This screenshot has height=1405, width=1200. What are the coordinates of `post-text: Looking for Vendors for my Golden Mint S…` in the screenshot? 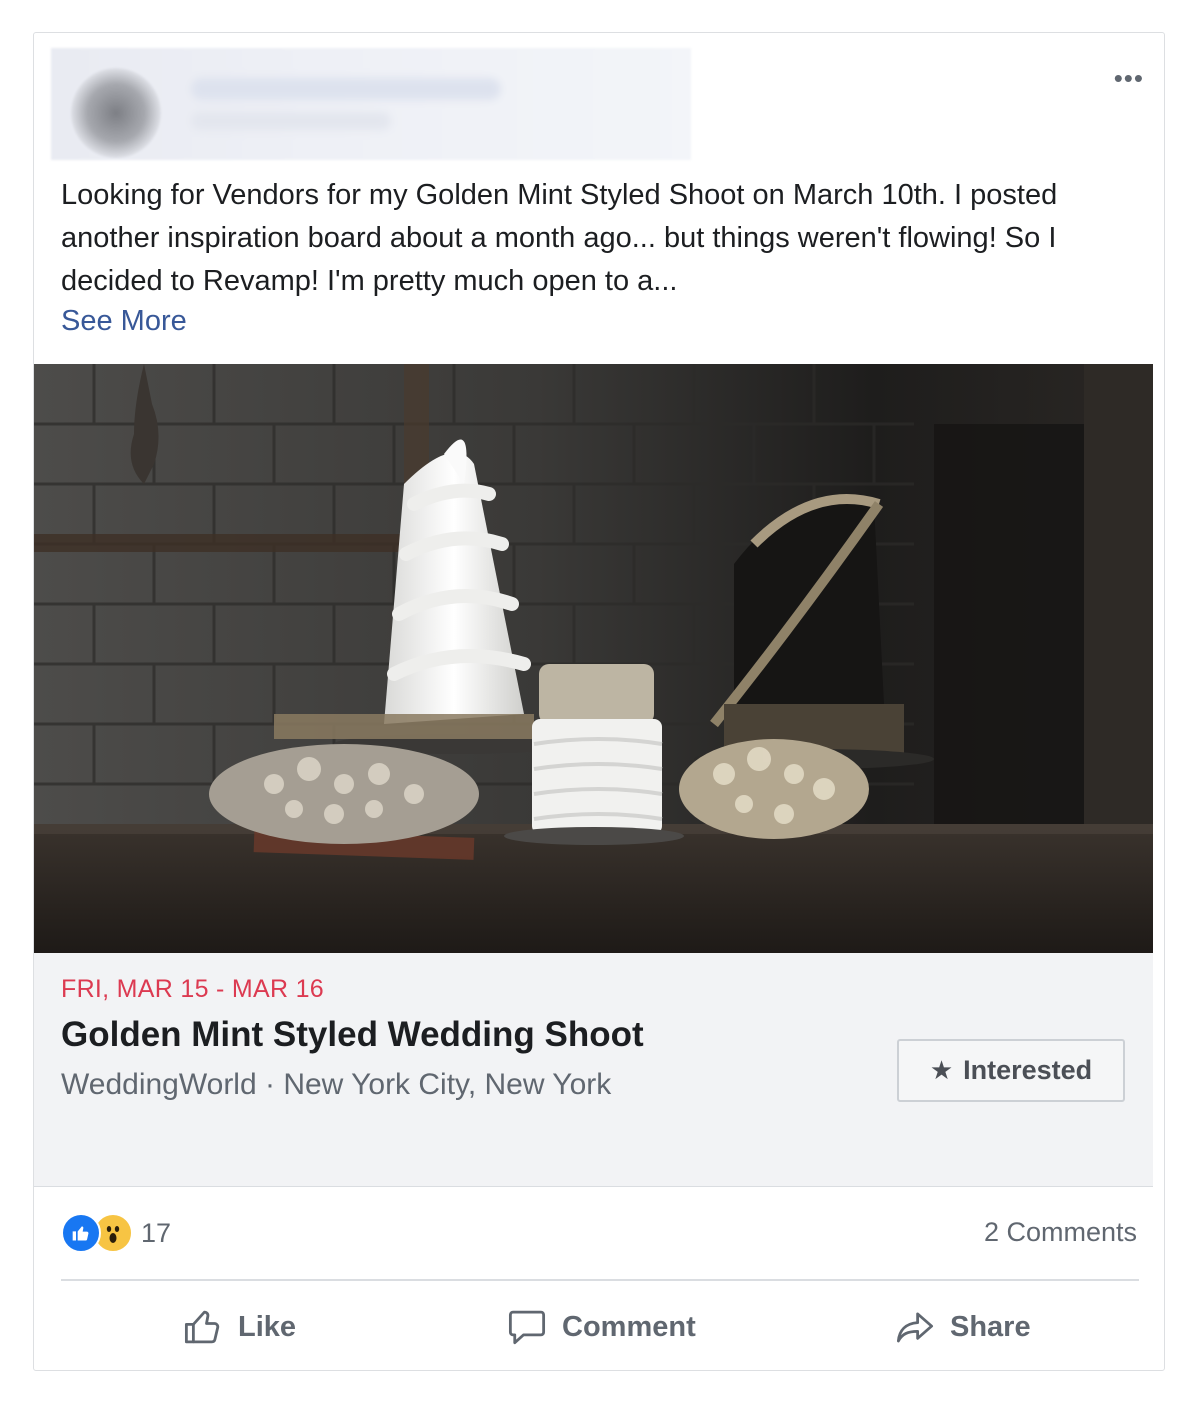 It's located at (559, 238).